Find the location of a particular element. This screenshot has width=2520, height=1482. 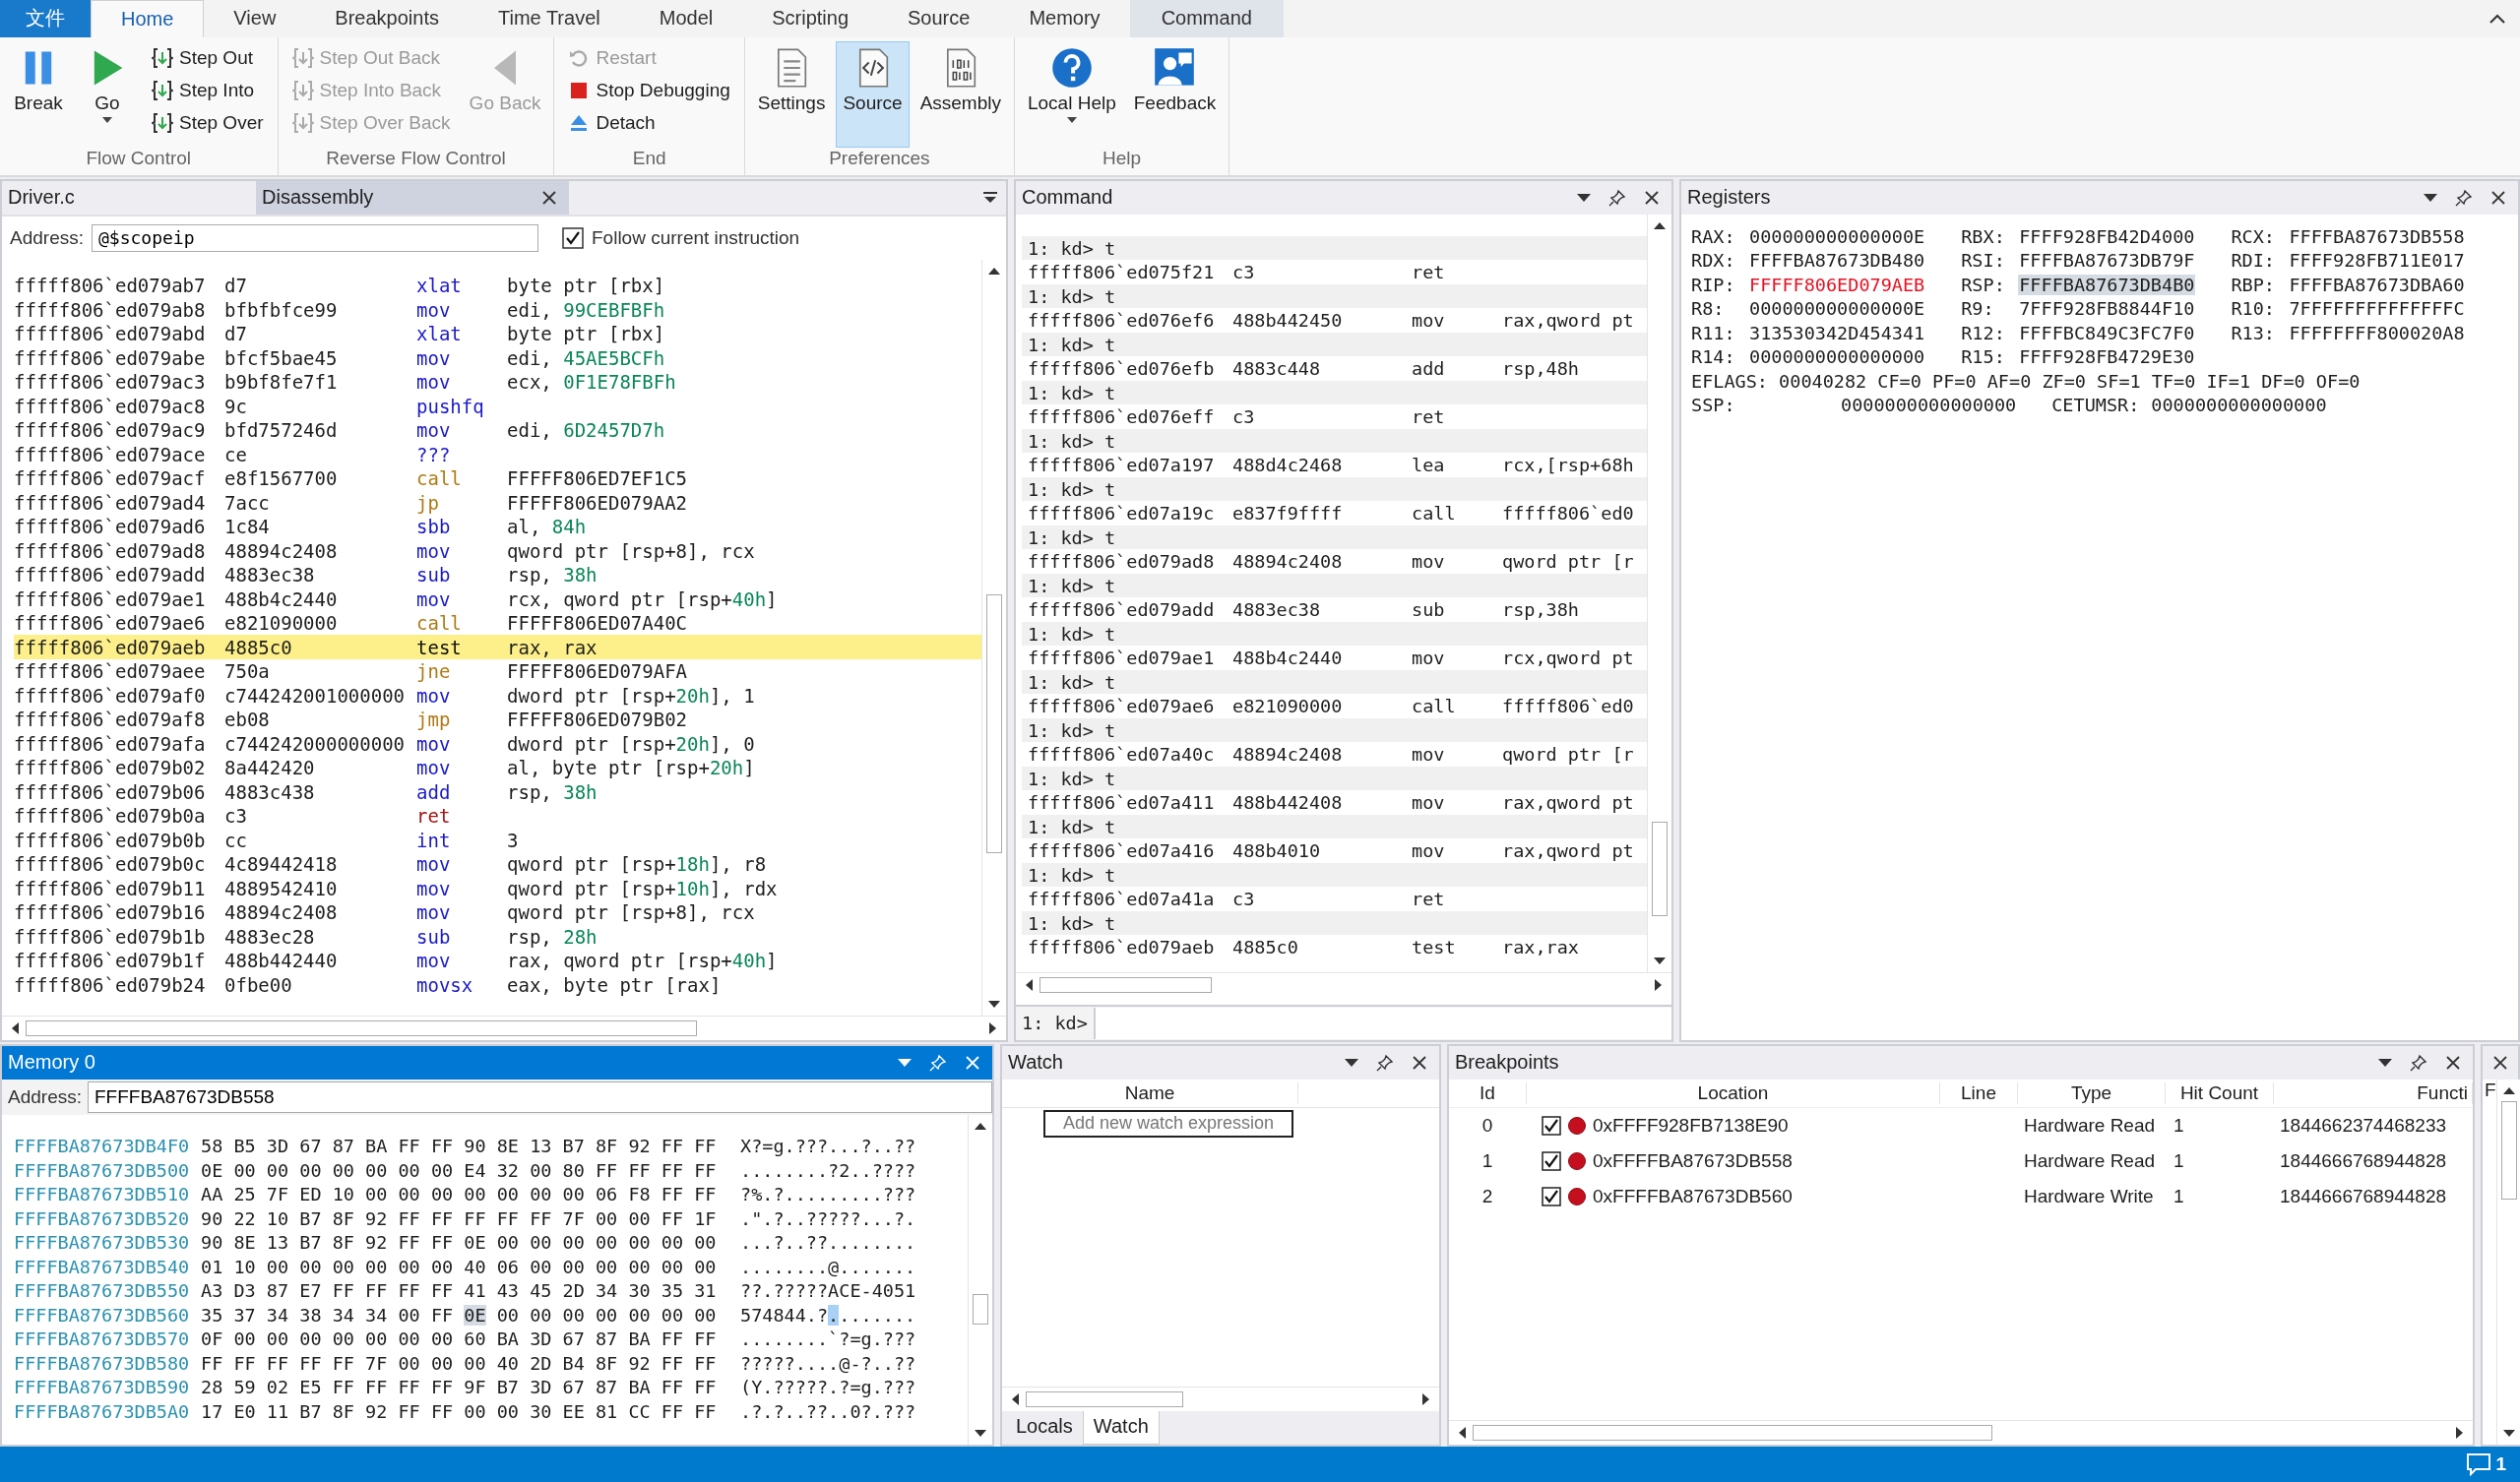

table-cell: 0xFFFFBA87673DB558 is located at coordinates (1693, 1160).